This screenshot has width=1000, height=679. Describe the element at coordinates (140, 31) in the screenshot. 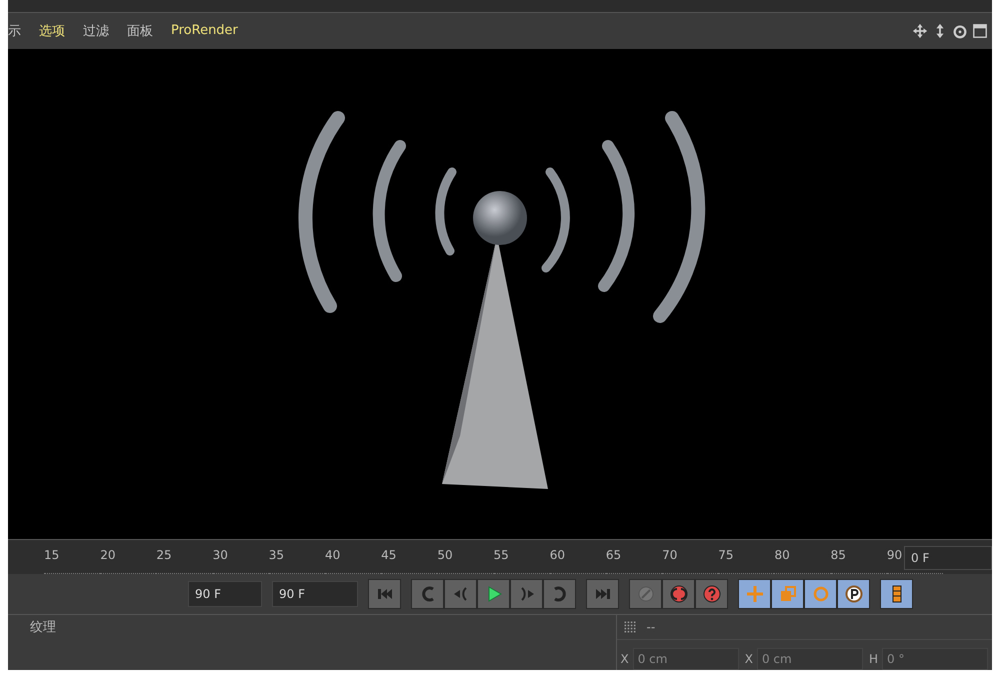

I see `menu-item: 面板` at that location.